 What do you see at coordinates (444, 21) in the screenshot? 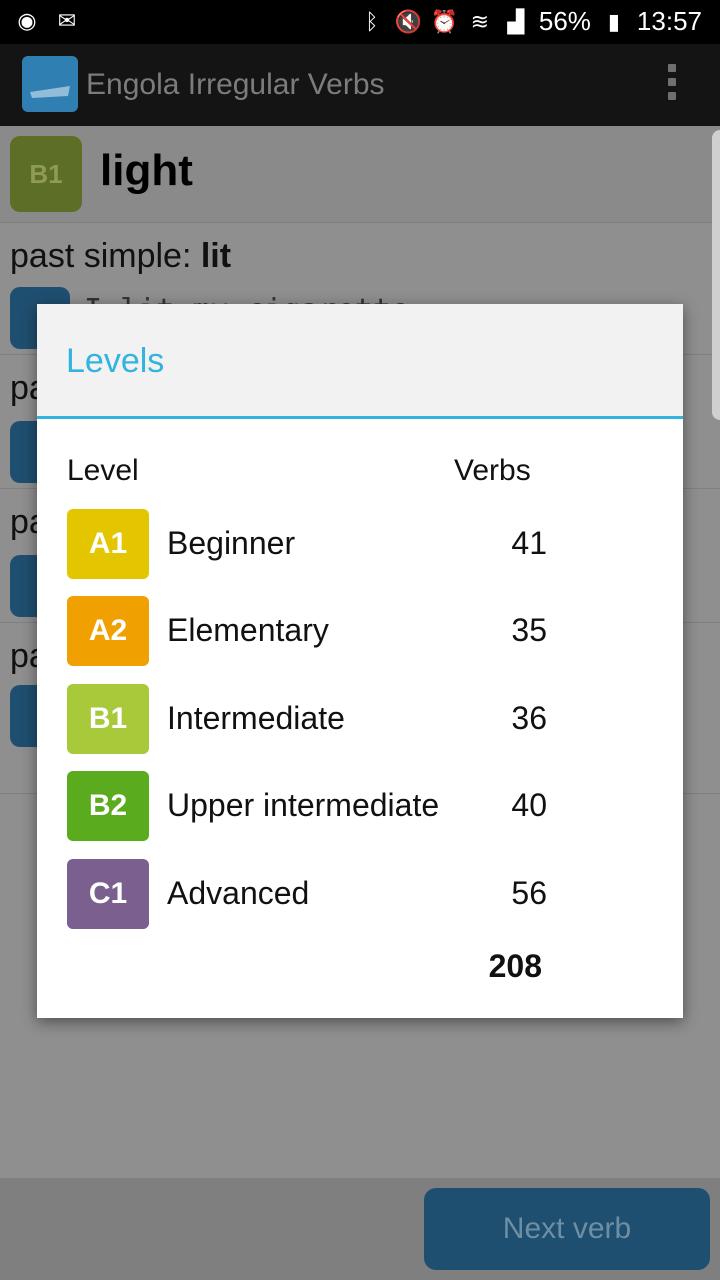
I see `alarm-icon: ⏰` at bounding box center [444, 21].